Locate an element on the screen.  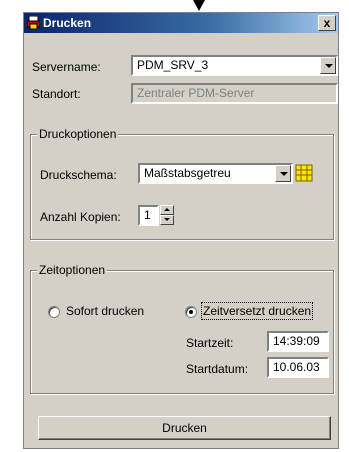
servername-dropdown-button is located at coordinates (328, 65).